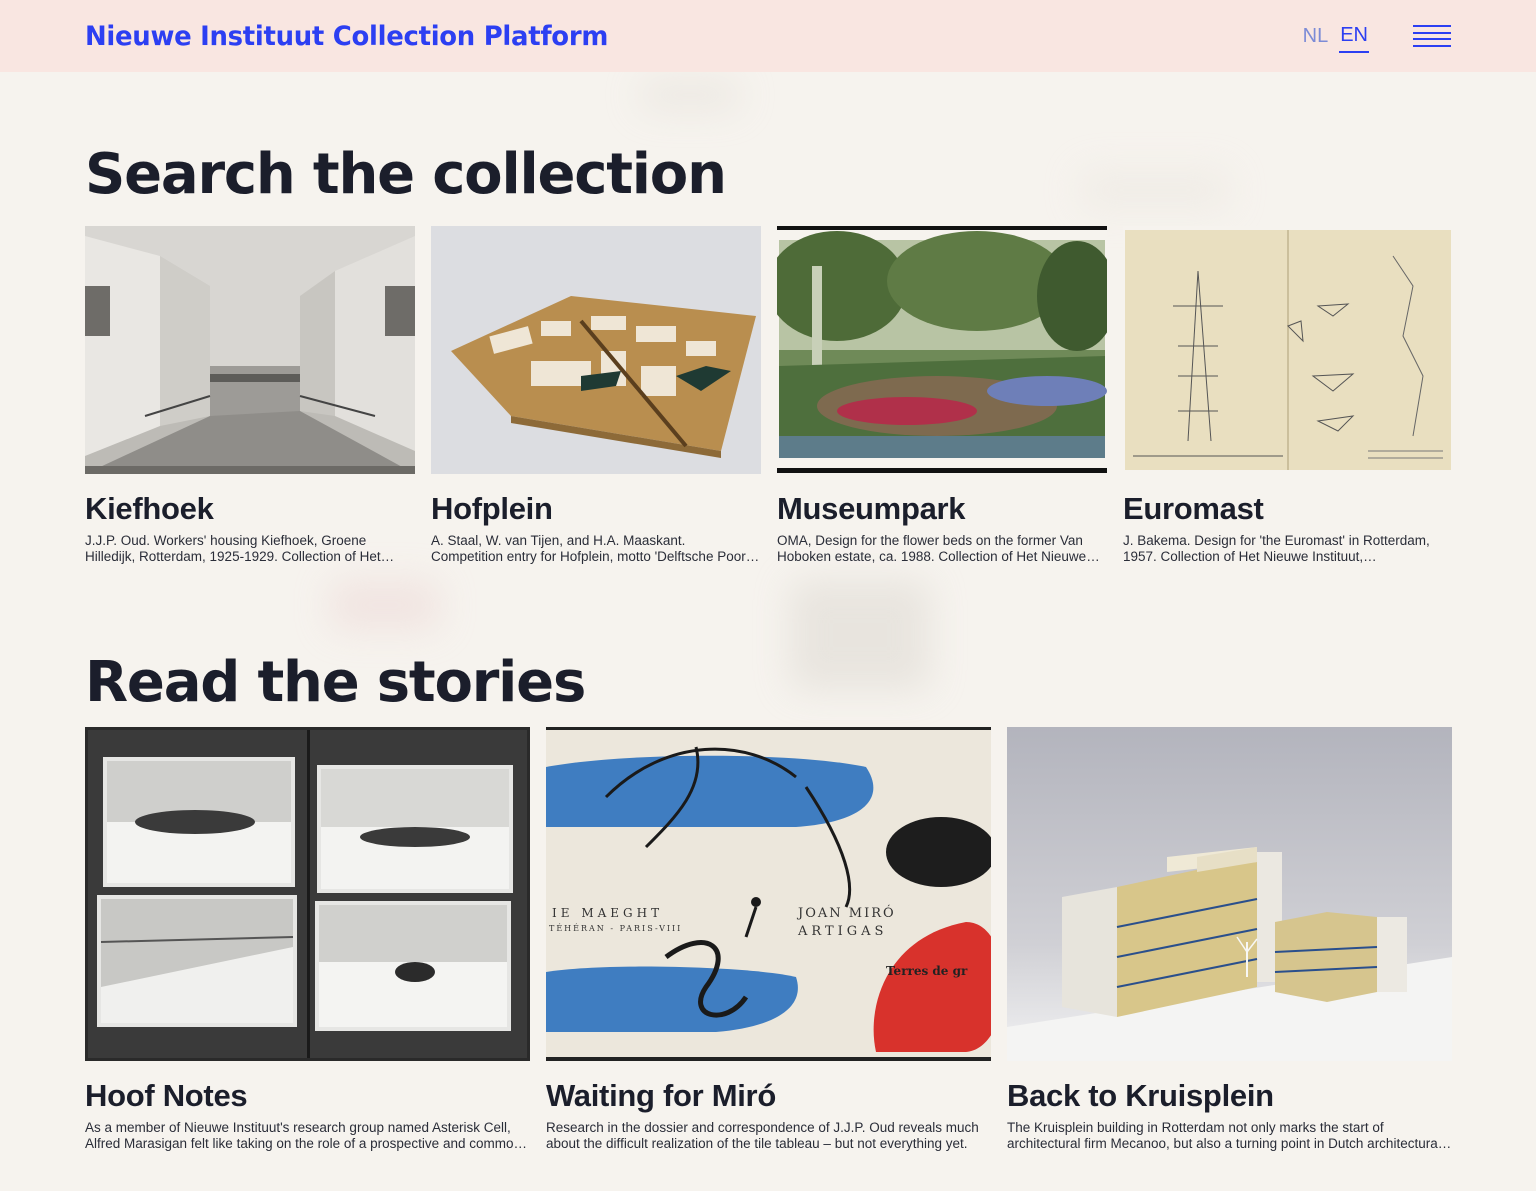 The image size is (1536, 1191). Describe the element at coordinates (615, 928) in the screenshot. I see `poster-text-left-sub: TÉHÉRAN - PARIS-VIII` at that location.